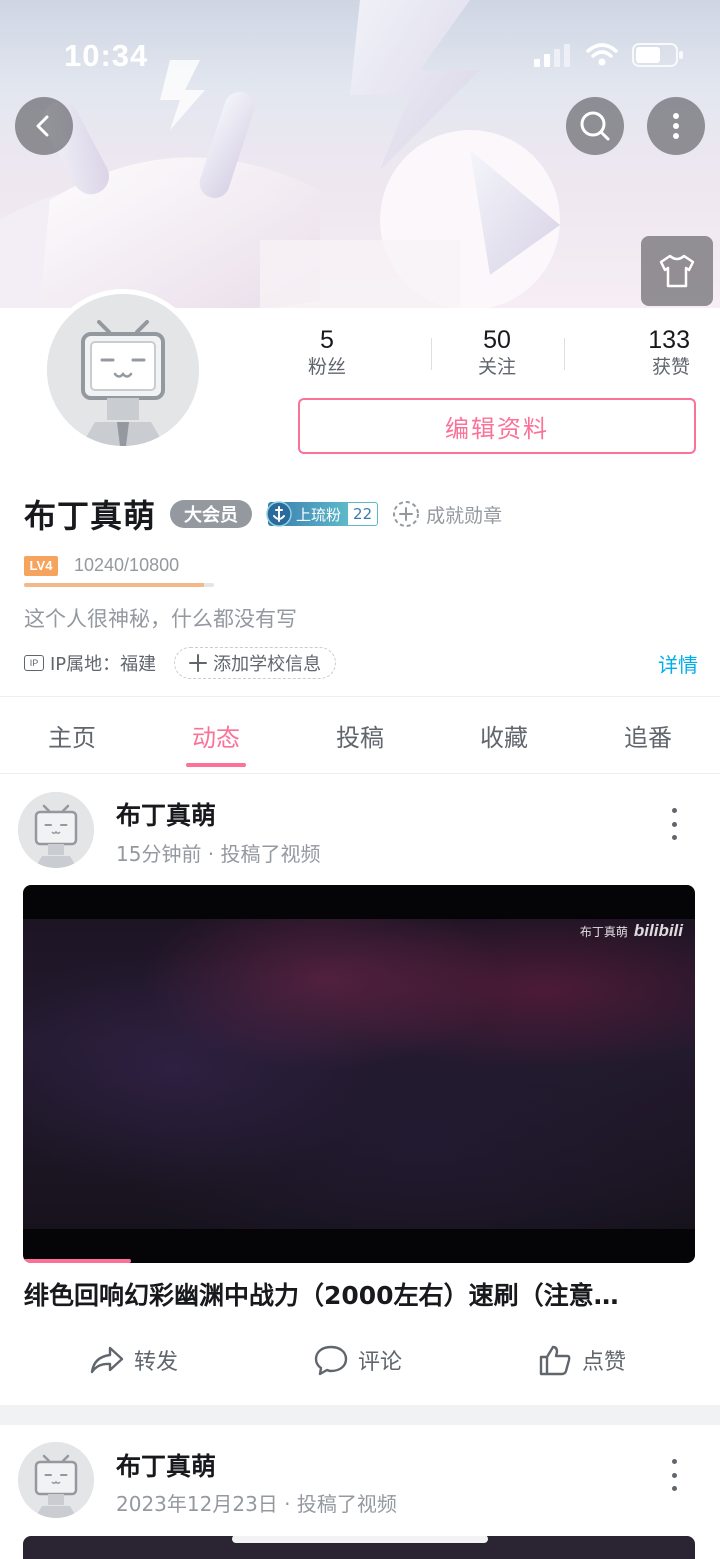 This screenshot has height=1559, width=720. Describe the element at coordinates (552, 55) in the screenshot. I see `cellular-signal-icon` at that location.